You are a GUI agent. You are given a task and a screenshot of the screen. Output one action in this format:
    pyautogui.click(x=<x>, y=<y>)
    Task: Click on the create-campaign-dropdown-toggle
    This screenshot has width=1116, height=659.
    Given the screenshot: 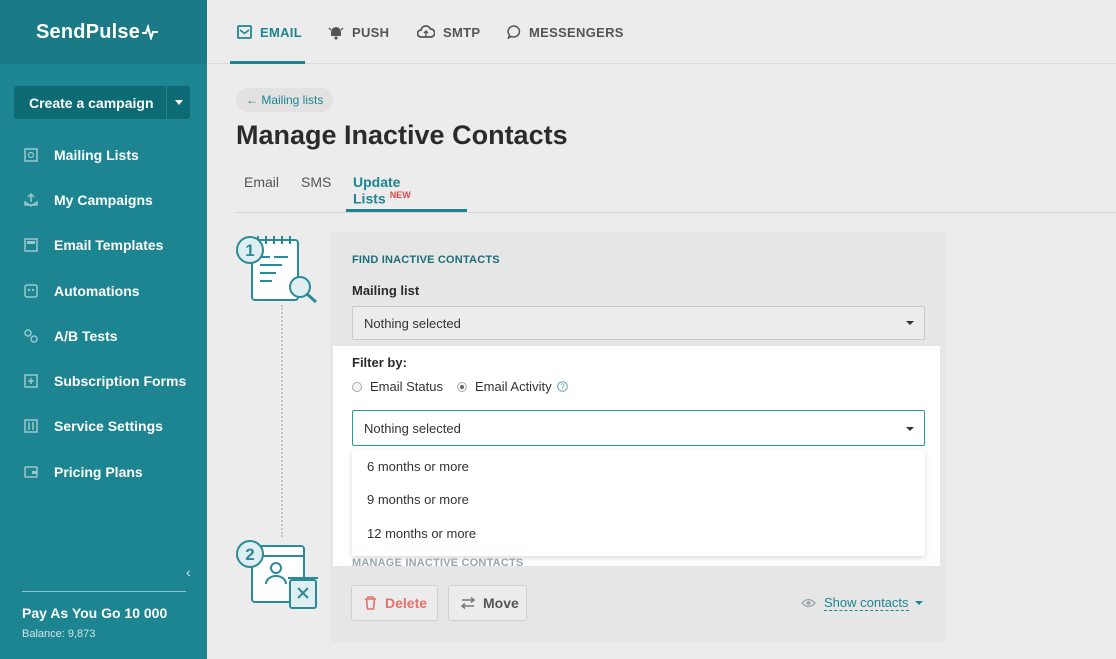 What is the action you would take?
    pyautogui.click(x=178, y=102)
    